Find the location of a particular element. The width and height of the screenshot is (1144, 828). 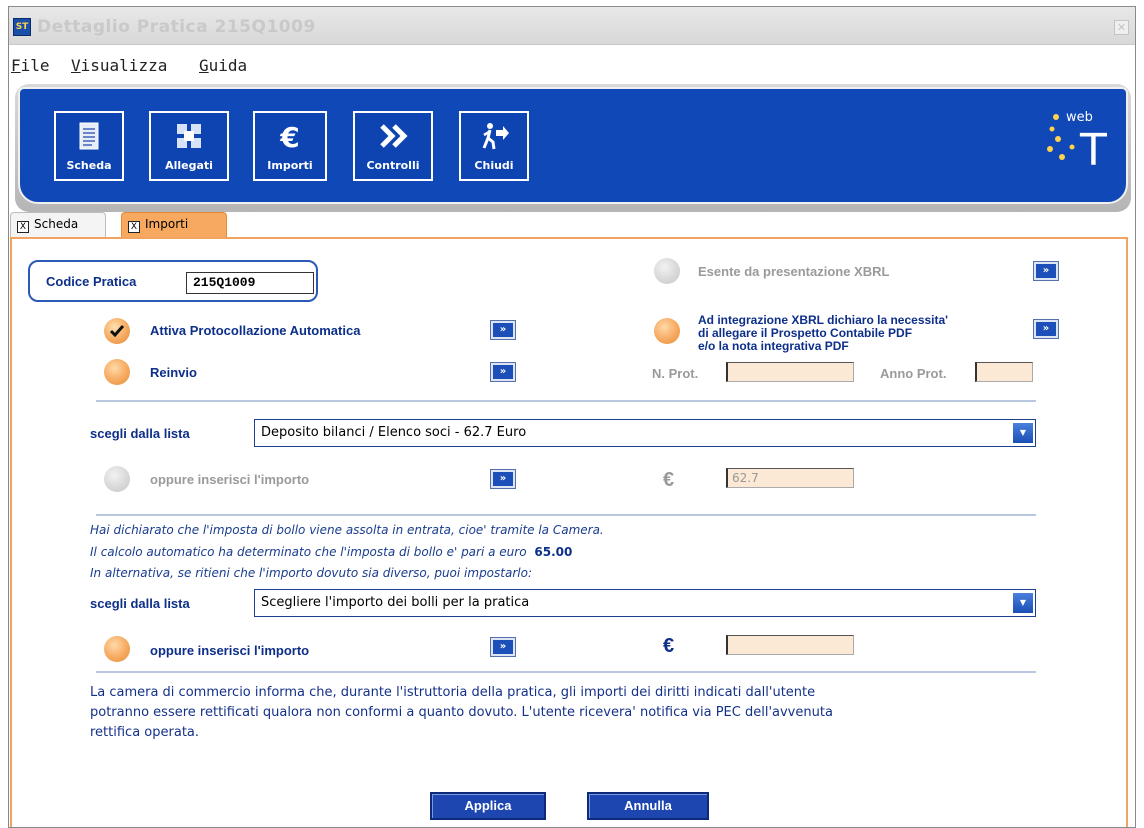

webt-logo: web T is located at coordinates (1077, 143).